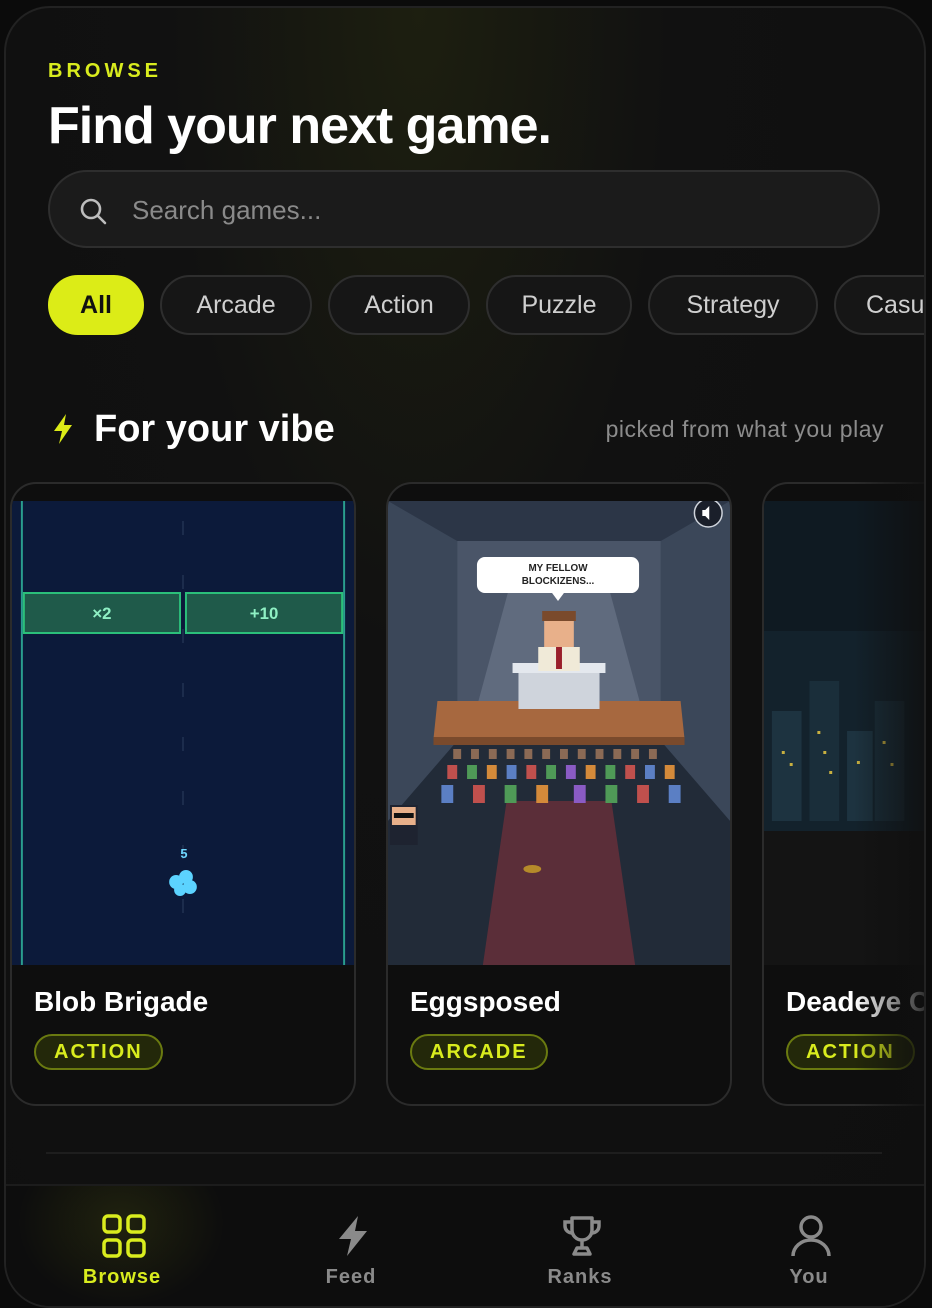 The width and height of the screenshot is (932, 1308). Describe the element at coordinates (121, 1001) in the screenshot. I see `game-title: Blob Brigade` at that location.